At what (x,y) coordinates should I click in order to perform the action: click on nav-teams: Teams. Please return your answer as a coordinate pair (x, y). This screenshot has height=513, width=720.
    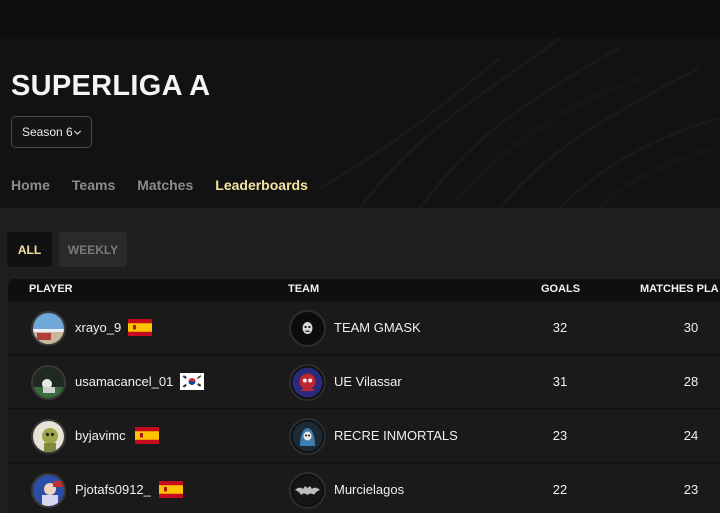
    Looking at the image, I should click on (93, 185).